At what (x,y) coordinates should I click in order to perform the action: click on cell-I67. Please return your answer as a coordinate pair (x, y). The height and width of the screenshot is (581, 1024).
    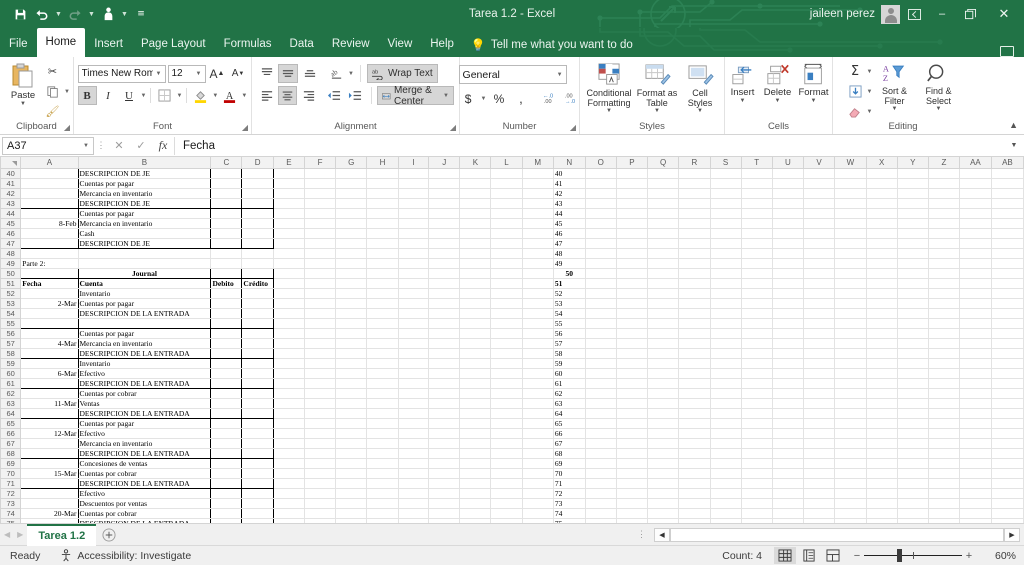
    Looking at the image, I should click on (414, 443).